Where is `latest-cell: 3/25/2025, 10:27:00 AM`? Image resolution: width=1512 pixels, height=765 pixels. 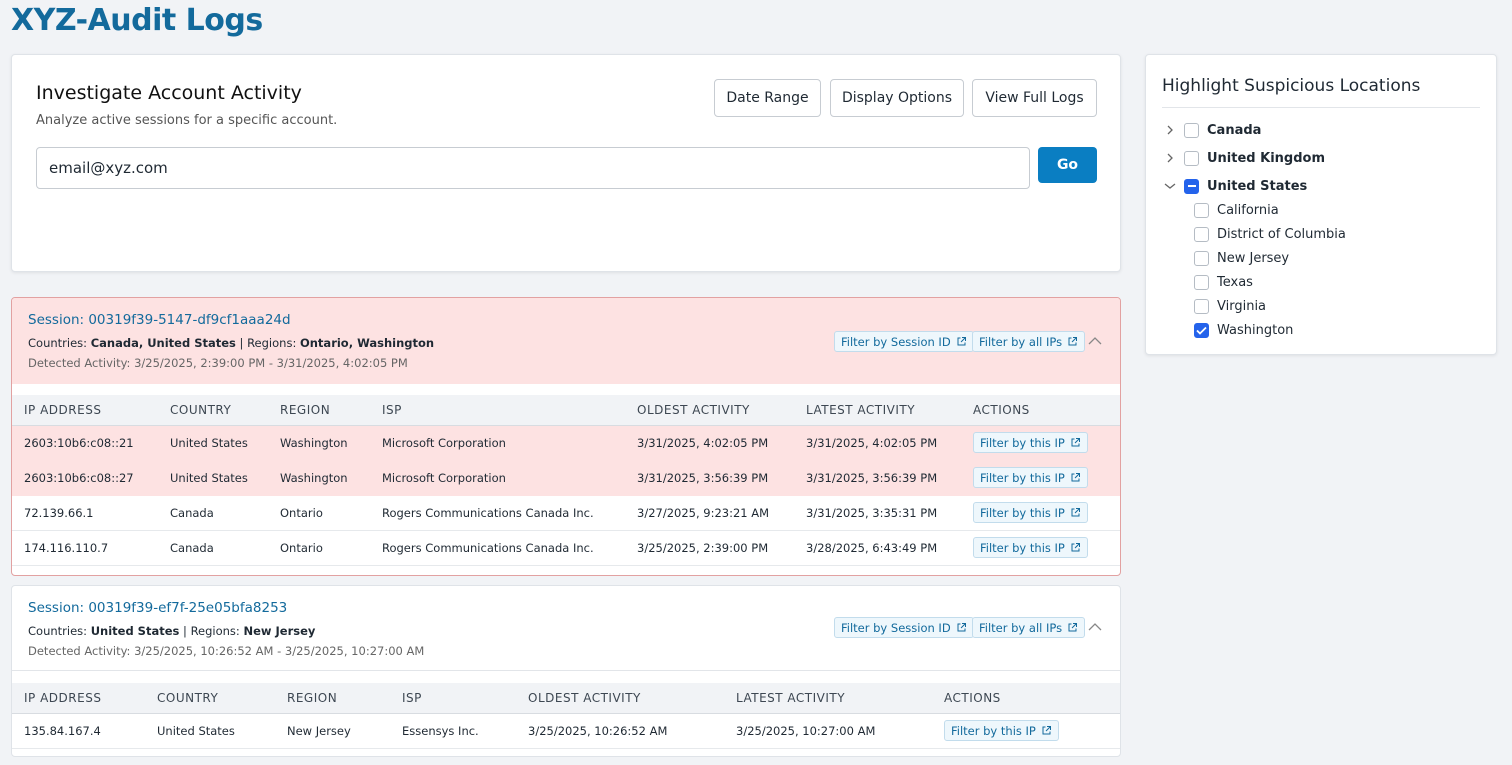
latest-cell: 3/25/2025, 10:27:00 AM is located at coordinates (828, 731).